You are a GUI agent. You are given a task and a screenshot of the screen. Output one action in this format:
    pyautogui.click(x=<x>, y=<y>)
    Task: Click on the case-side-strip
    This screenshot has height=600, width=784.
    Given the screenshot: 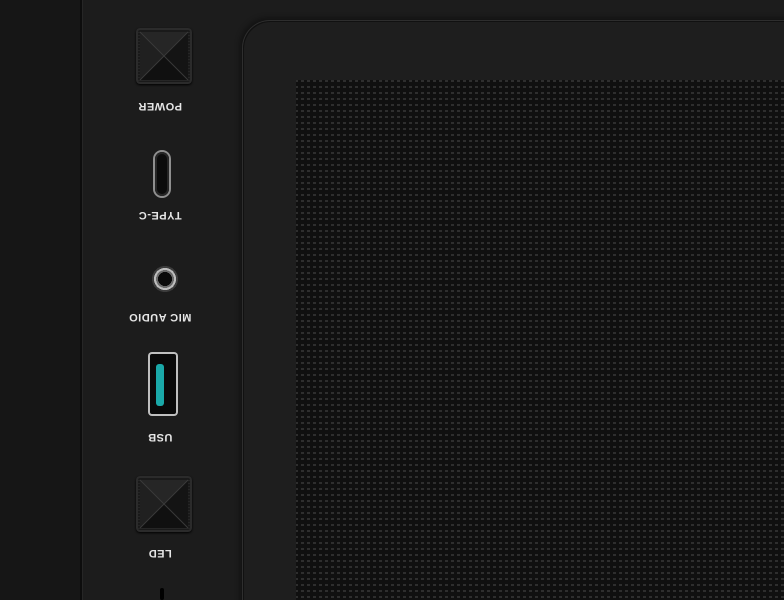 What is the action you would take?
    pyautogui.click(x=40, y=300)
    